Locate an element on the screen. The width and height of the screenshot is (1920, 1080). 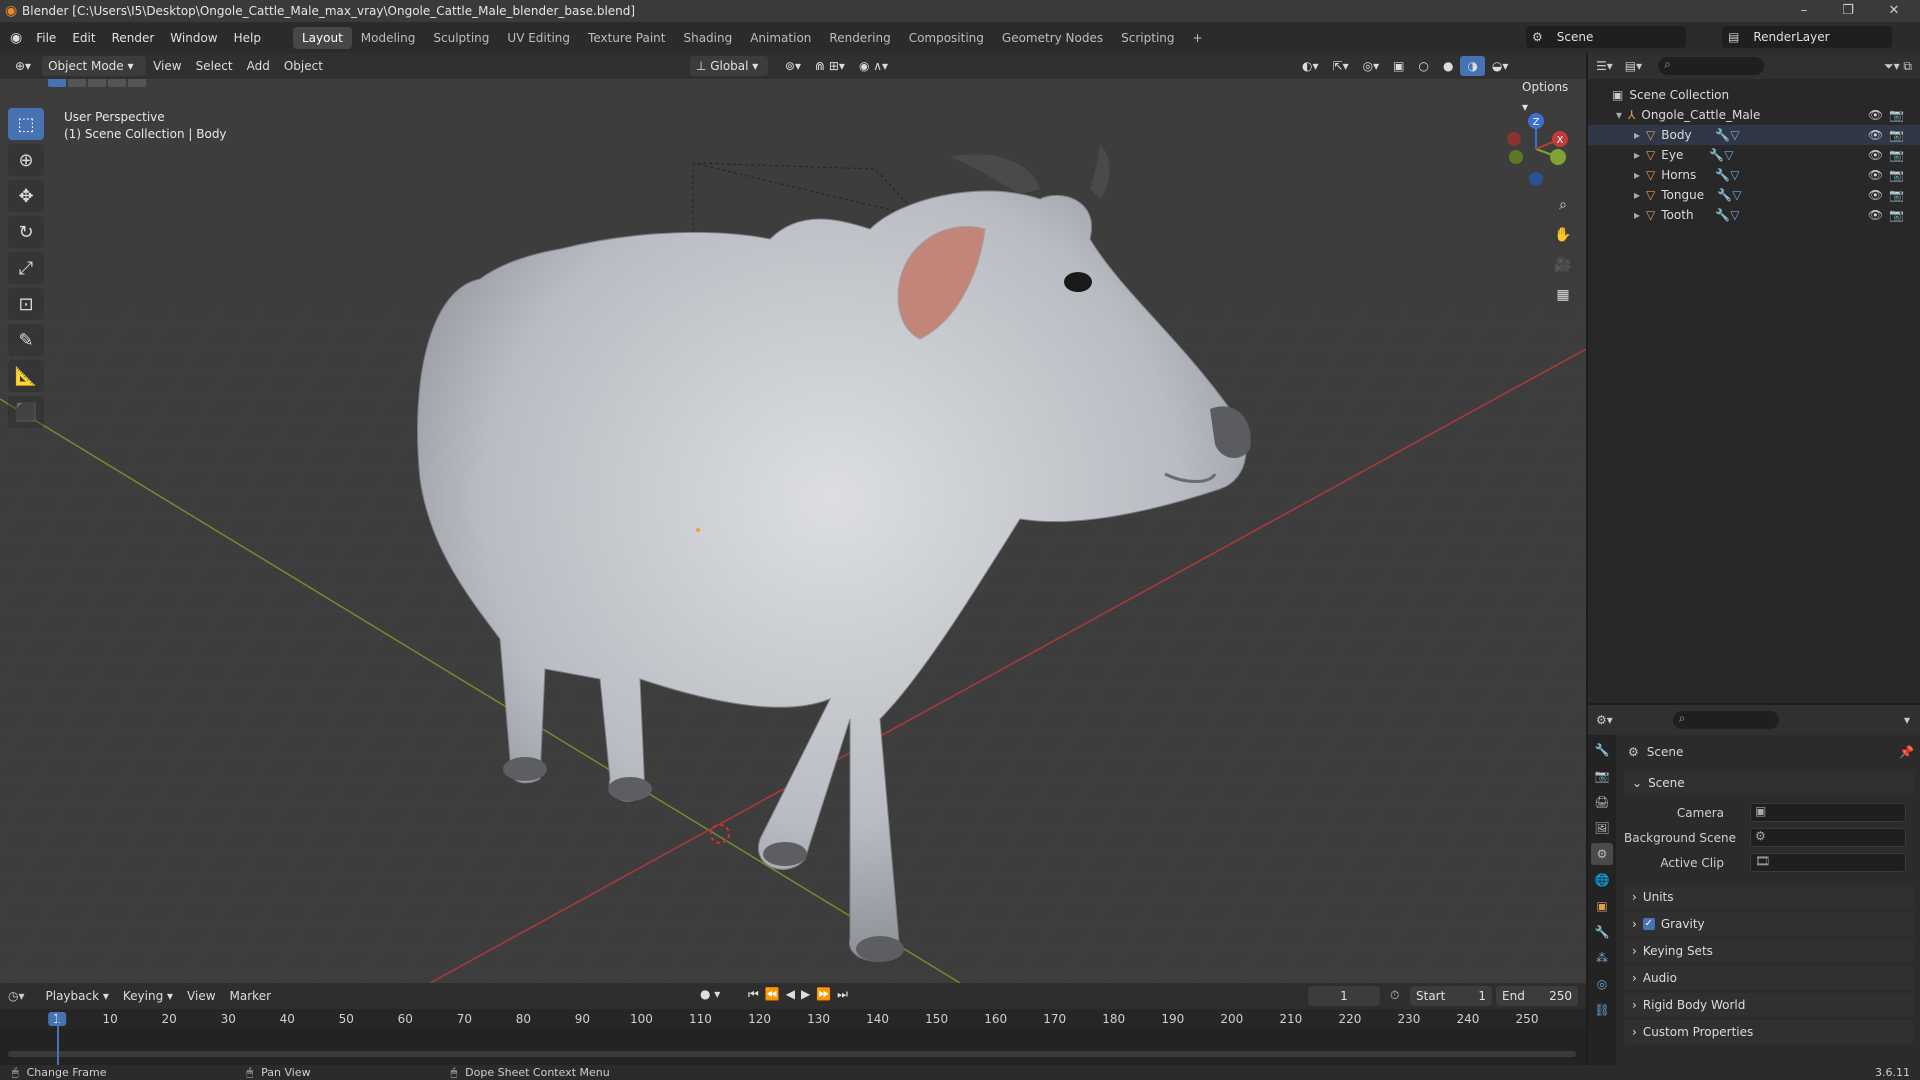
shading-rendered-icon: ◒▾ is located at coordinates (1500, 66).